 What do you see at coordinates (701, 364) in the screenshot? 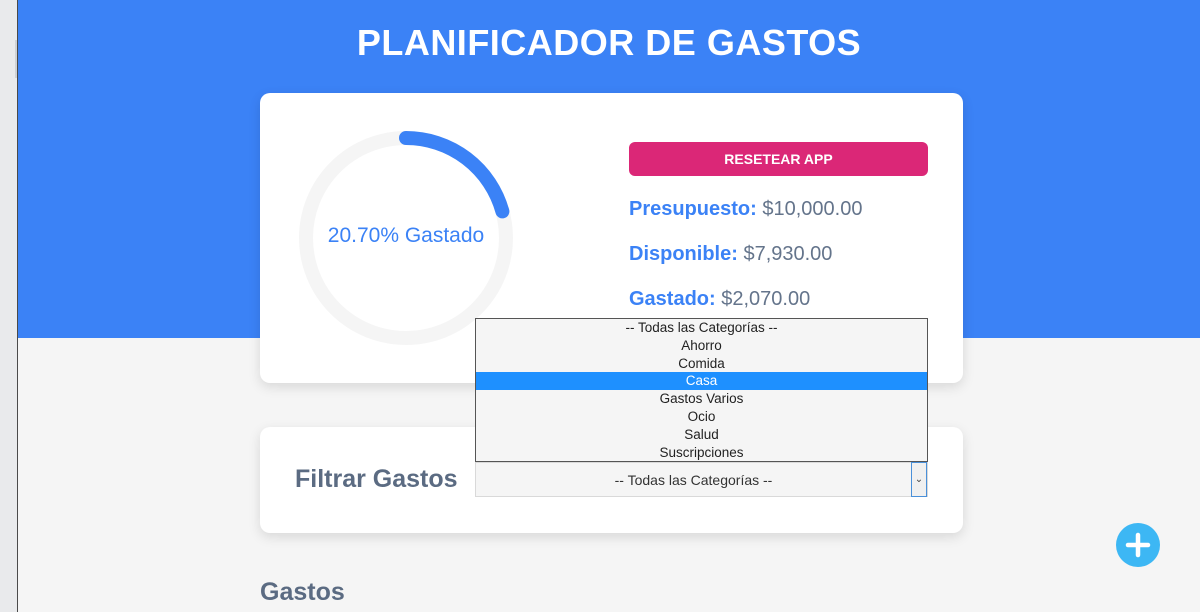
I see `dropdown-option: Comida` at bounding box center [701, 364].